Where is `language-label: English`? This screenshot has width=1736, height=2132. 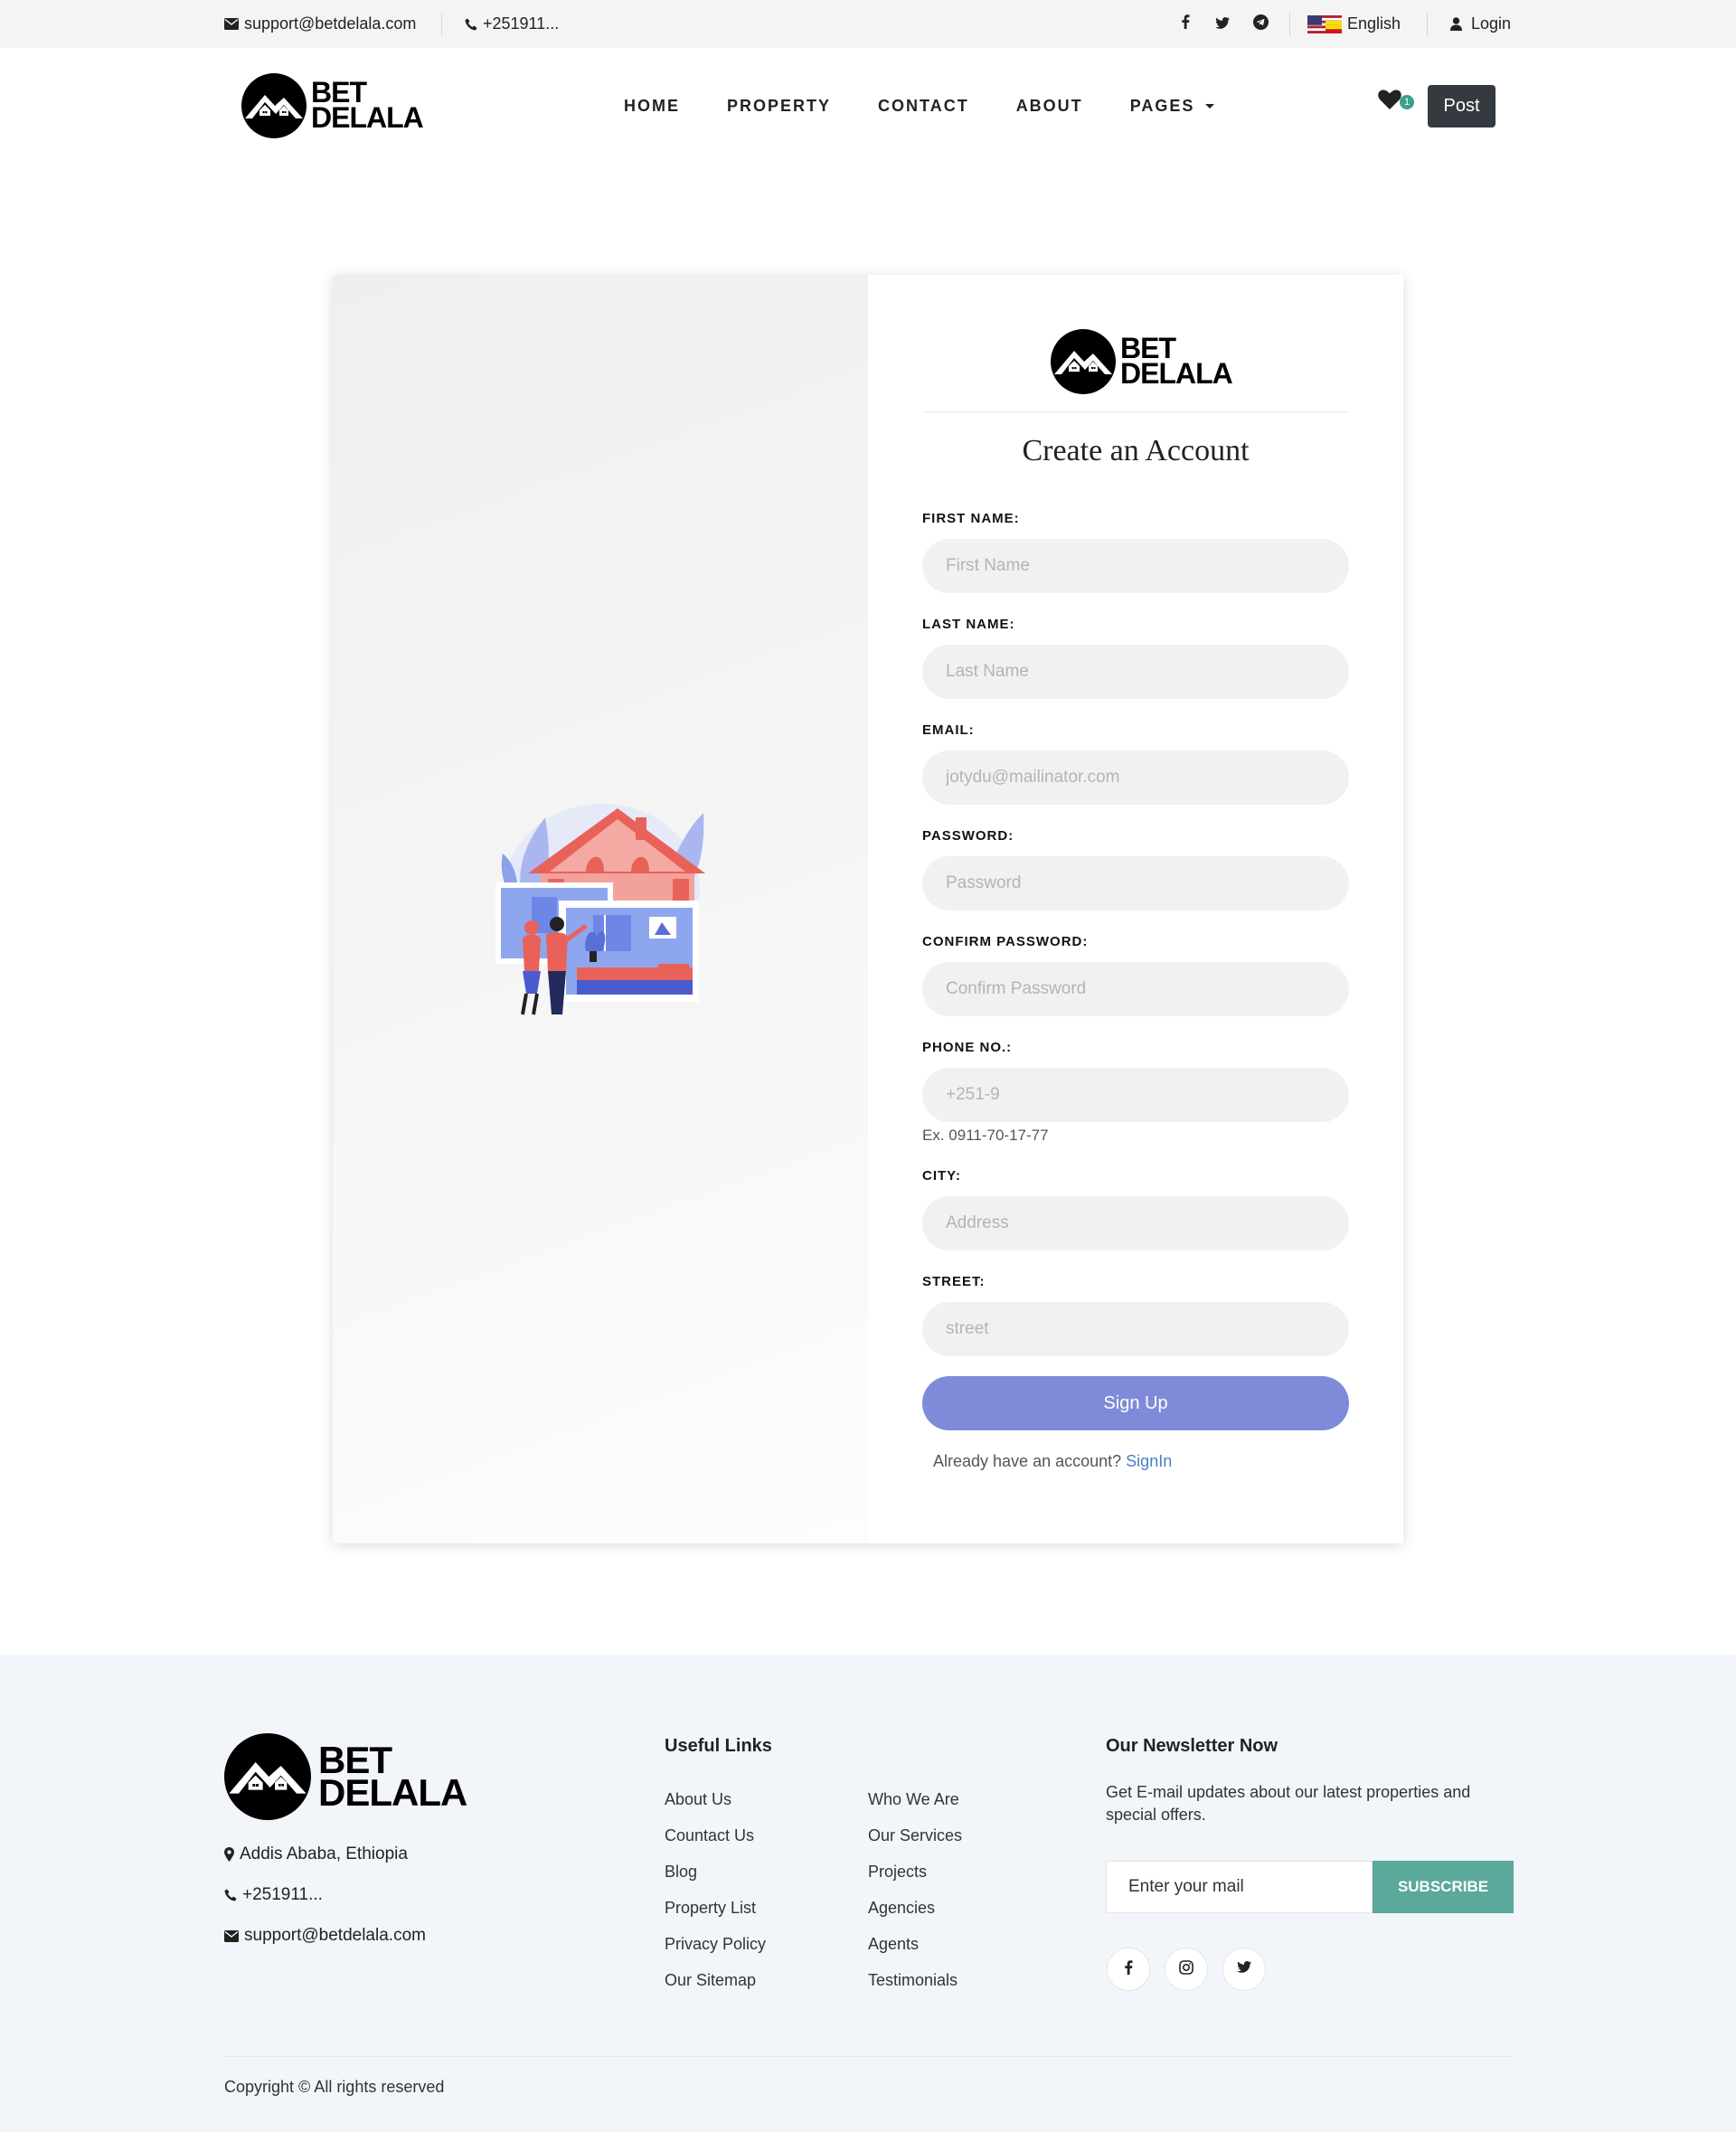
language-label: English is located at coordinates (1374, 23).